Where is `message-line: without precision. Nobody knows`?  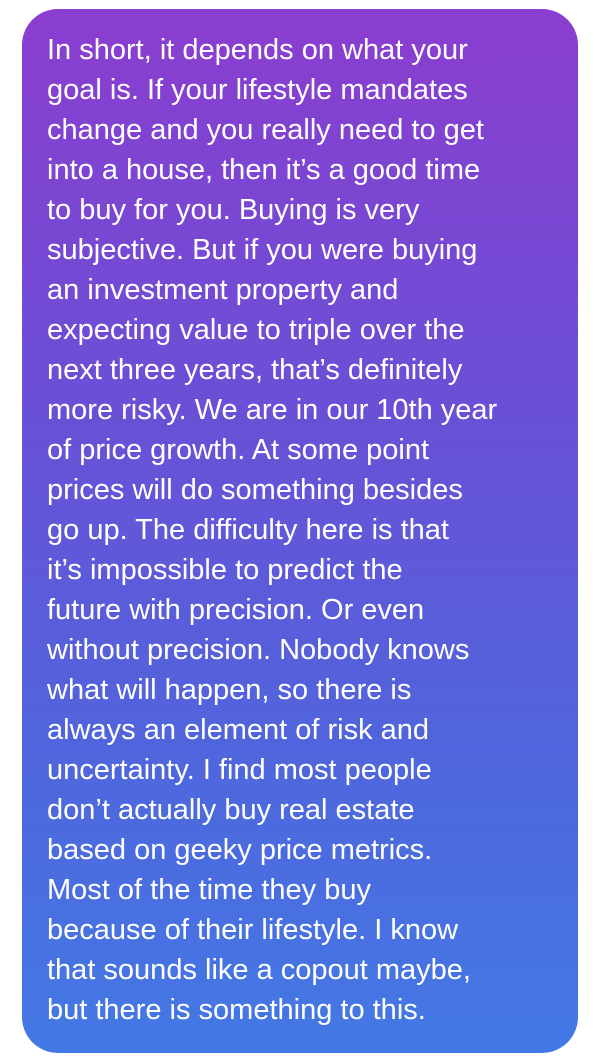
message-line: without precision. Nobody knows is located at coordinates (258, 650).